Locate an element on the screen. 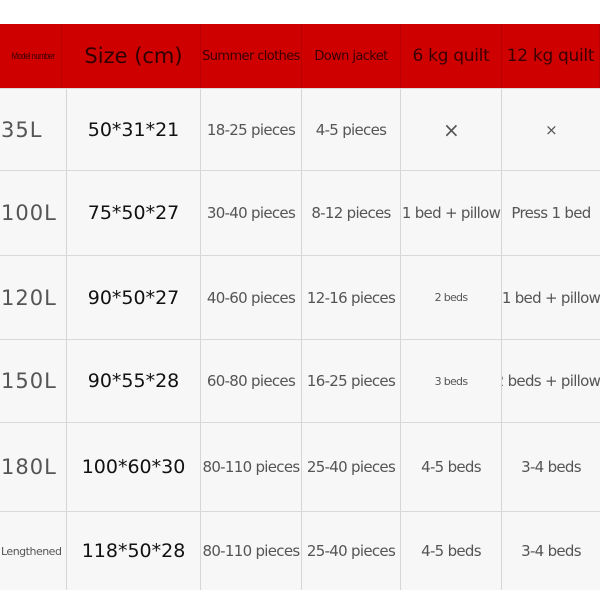 Image resolution: width=600 pixels, height=600 pixels. cell-6kg-quilt: 3 beds is located at coordinates (451, 381).